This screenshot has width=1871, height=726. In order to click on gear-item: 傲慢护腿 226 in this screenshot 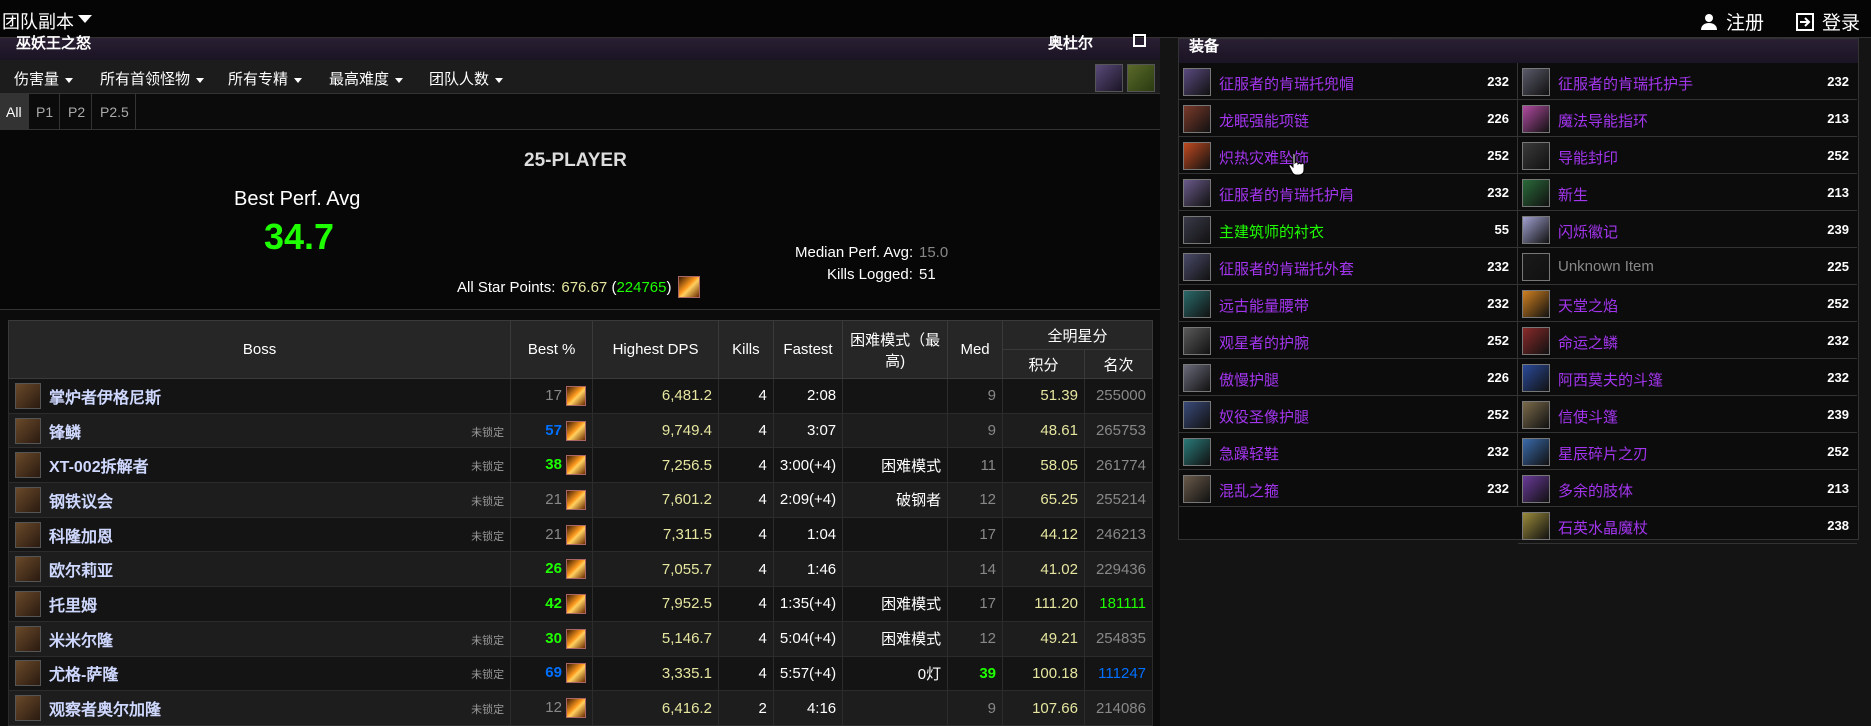, I will do `click(1348, 377)`.